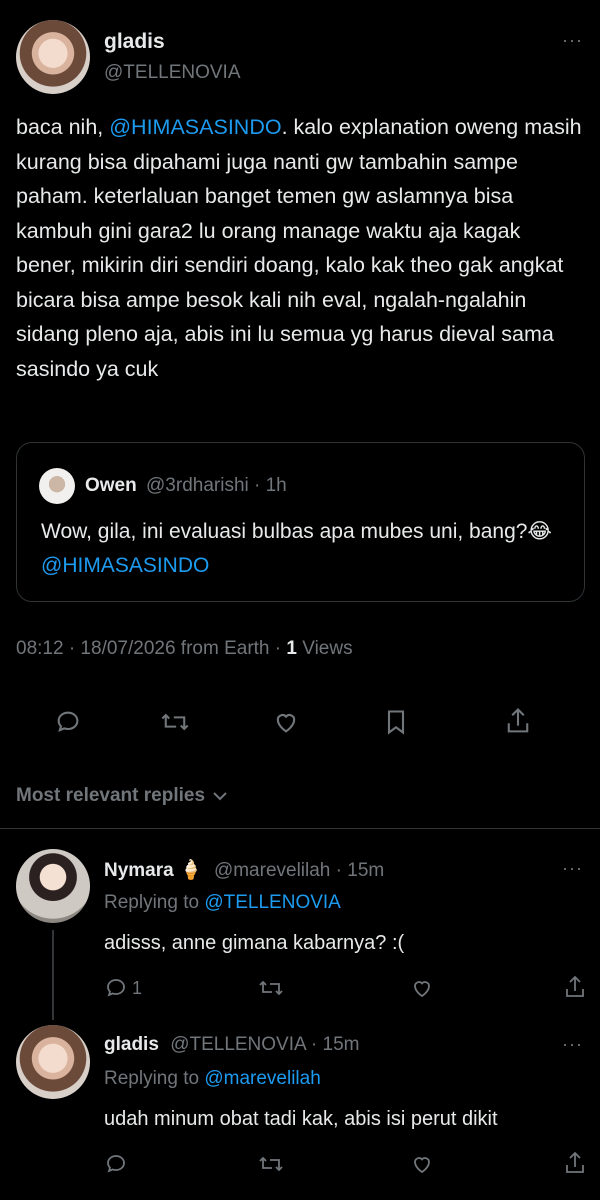  What do you see at coordinates (195, 127) in the screenshot?
I see `mention-link: @HIMASASINDO` at bounding box center [195, 127].